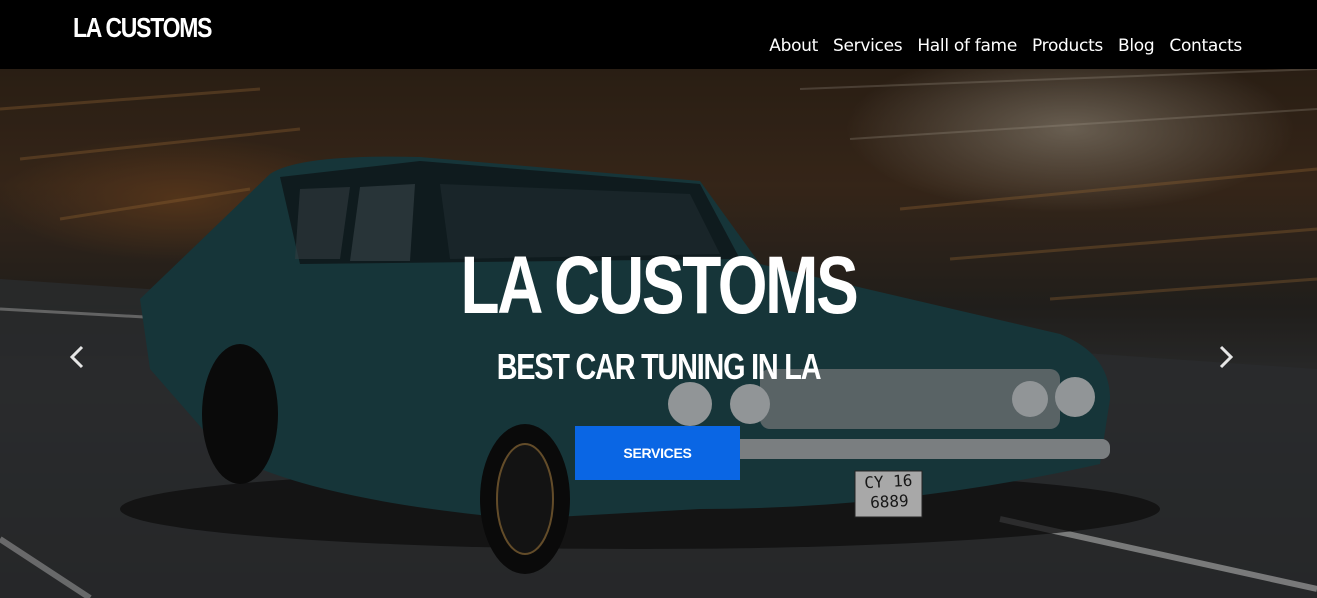 The width and height of the screenshot is (1317, 598). Describe the element at coordinates (1205, 46) in the screenshot. I see `nav-link-contacts: Contacts` at that location.